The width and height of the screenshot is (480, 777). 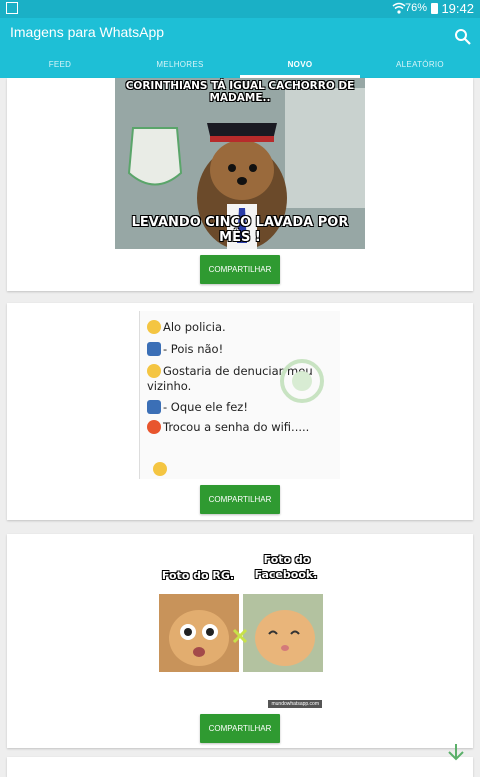 I want to click on tab-novo: NOVO, so click(x=300, y=66).